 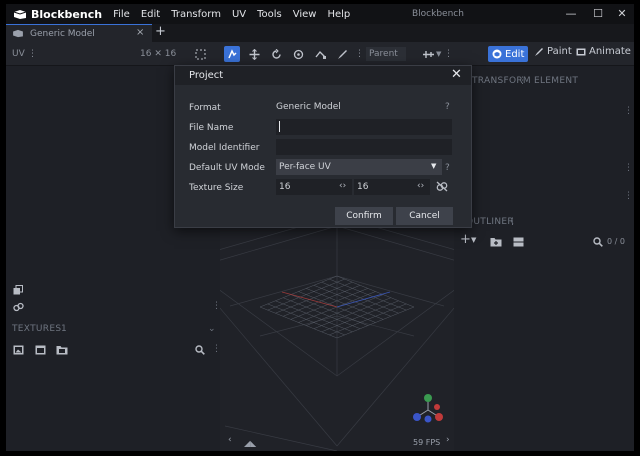 What do you see at coordinates (279, 126) in the screenshot?
I see `text-caret` at bounding box center [279, 126].